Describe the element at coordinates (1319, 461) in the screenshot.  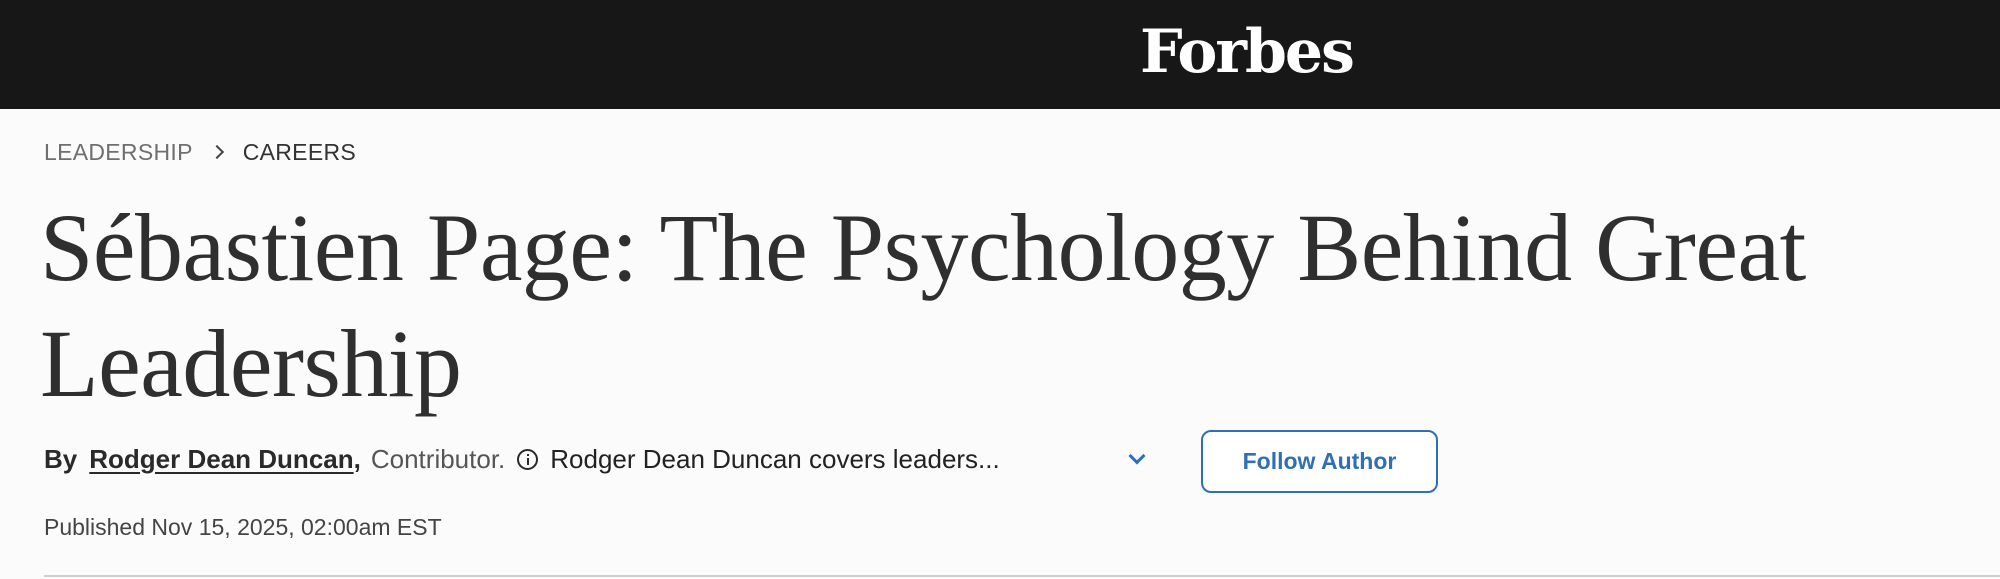
I see `follow-author-button: Follow Author` at that location.